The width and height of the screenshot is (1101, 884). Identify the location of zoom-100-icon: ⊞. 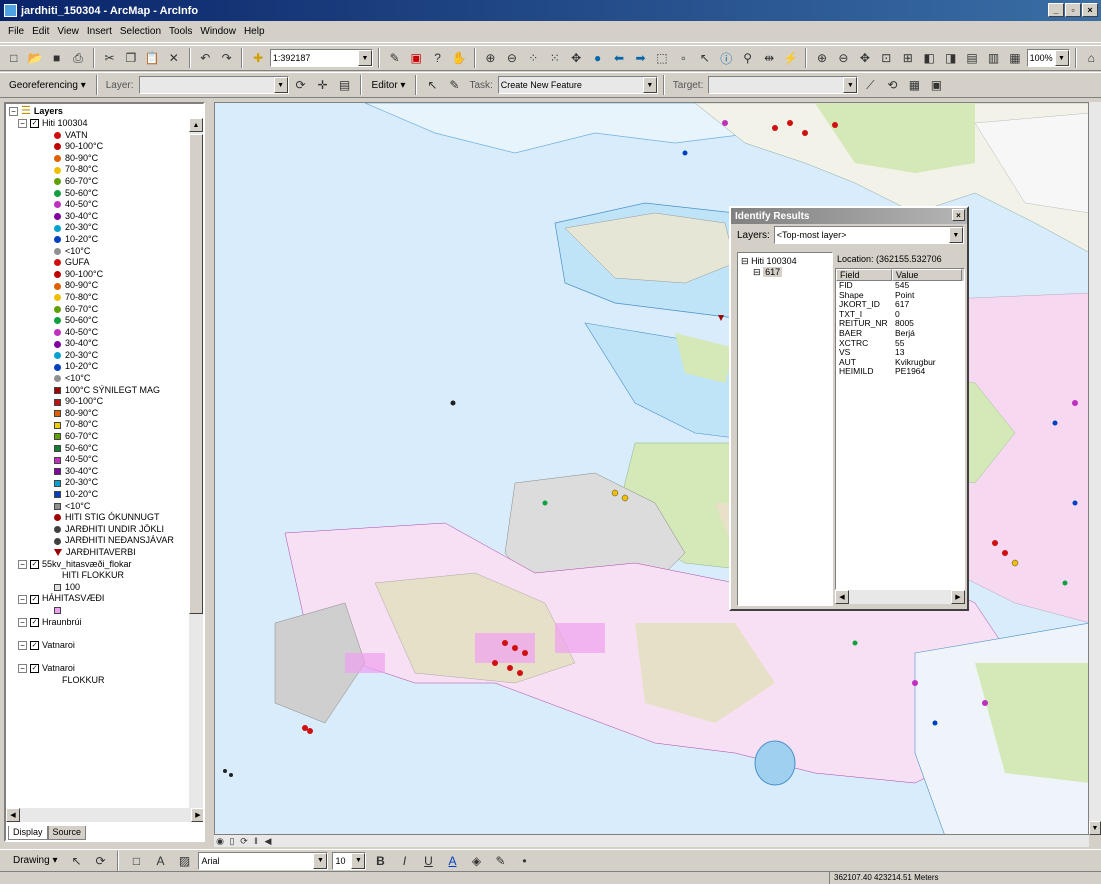
(907, 58).